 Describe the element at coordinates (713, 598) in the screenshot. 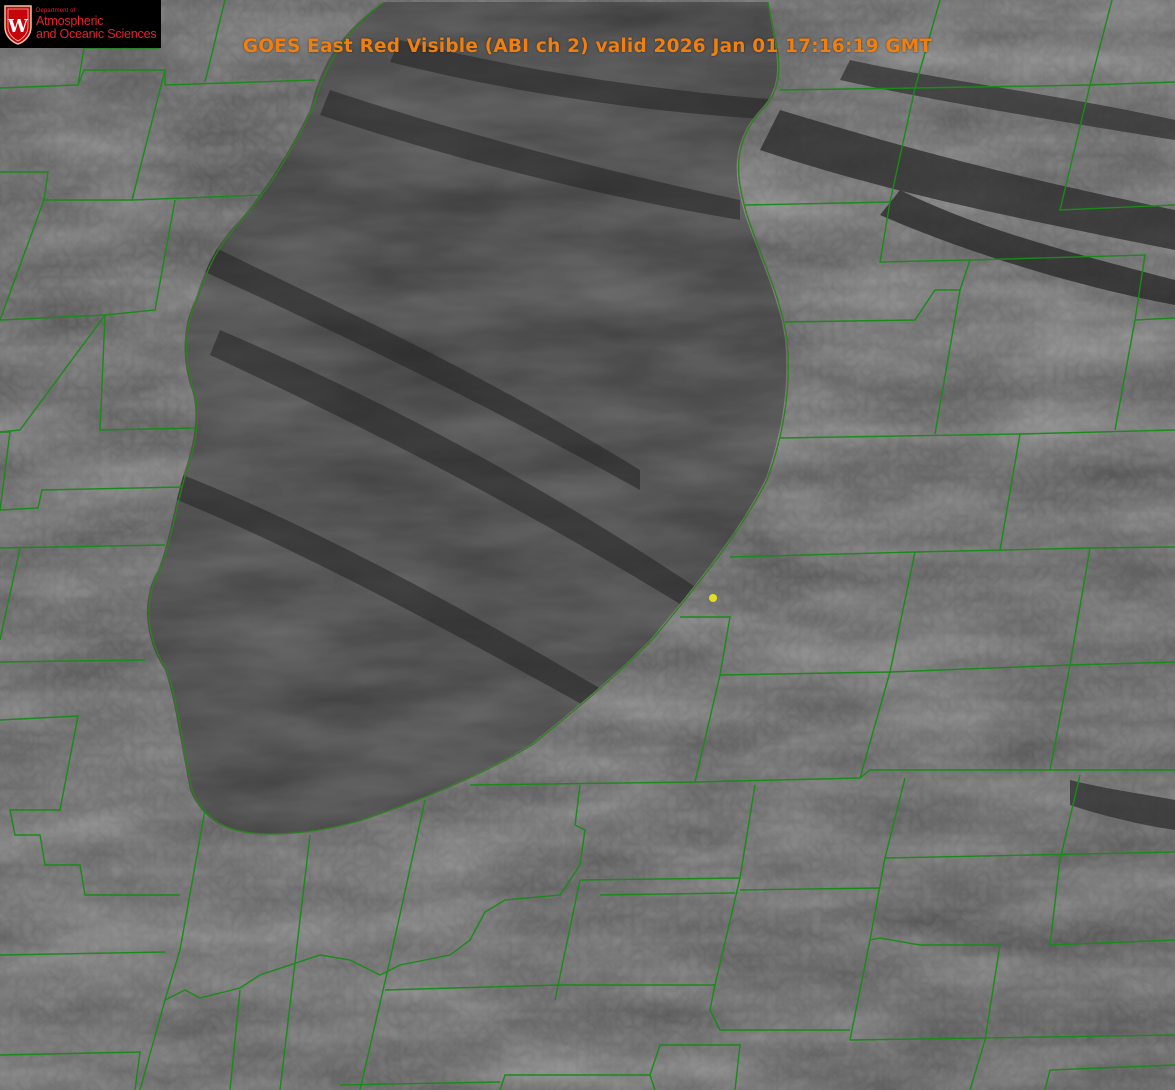

I see `site-marker-icon` at that location.